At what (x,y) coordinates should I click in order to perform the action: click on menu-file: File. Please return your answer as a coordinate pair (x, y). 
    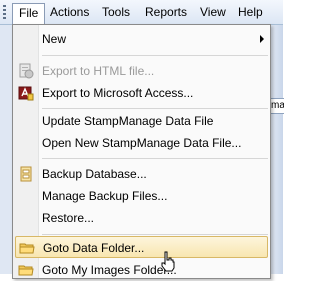
    Looking at the image, I should click on (29, 13).